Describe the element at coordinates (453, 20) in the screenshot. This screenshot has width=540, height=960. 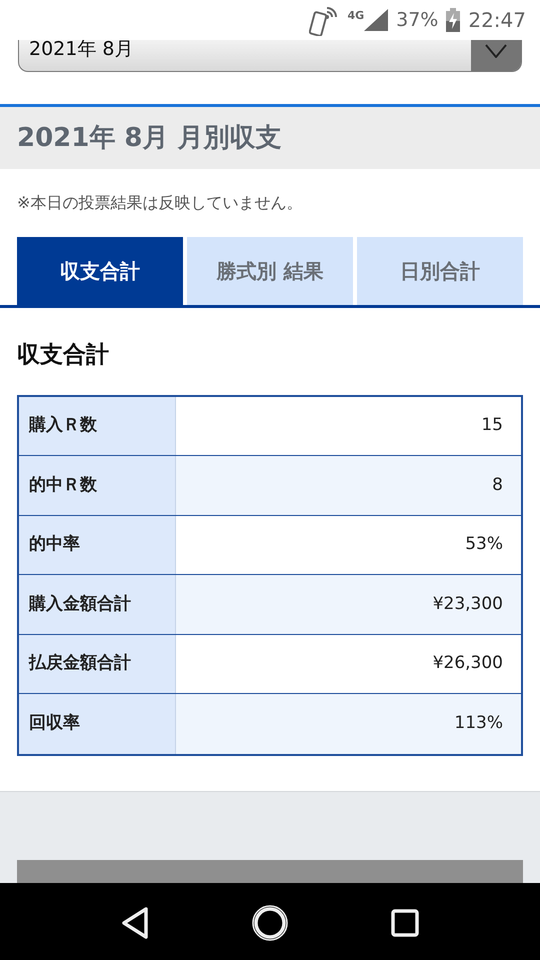
I see `battery-charging-icon` at that location.